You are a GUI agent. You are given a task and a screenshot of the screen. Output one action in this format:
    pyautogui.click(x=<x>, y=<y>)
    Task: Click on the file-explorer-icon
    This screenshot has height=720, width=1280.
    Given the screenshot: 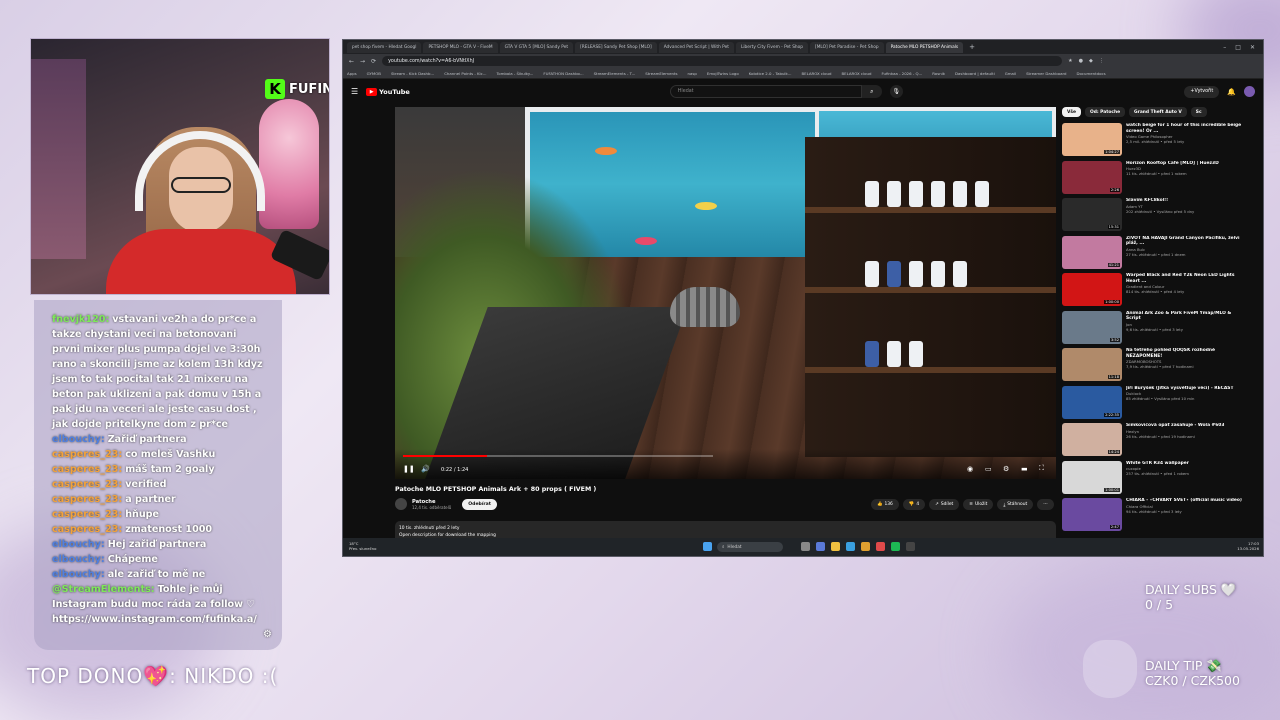 What is the action you would take?
    pyautogui.click(x=835, y=546)
    